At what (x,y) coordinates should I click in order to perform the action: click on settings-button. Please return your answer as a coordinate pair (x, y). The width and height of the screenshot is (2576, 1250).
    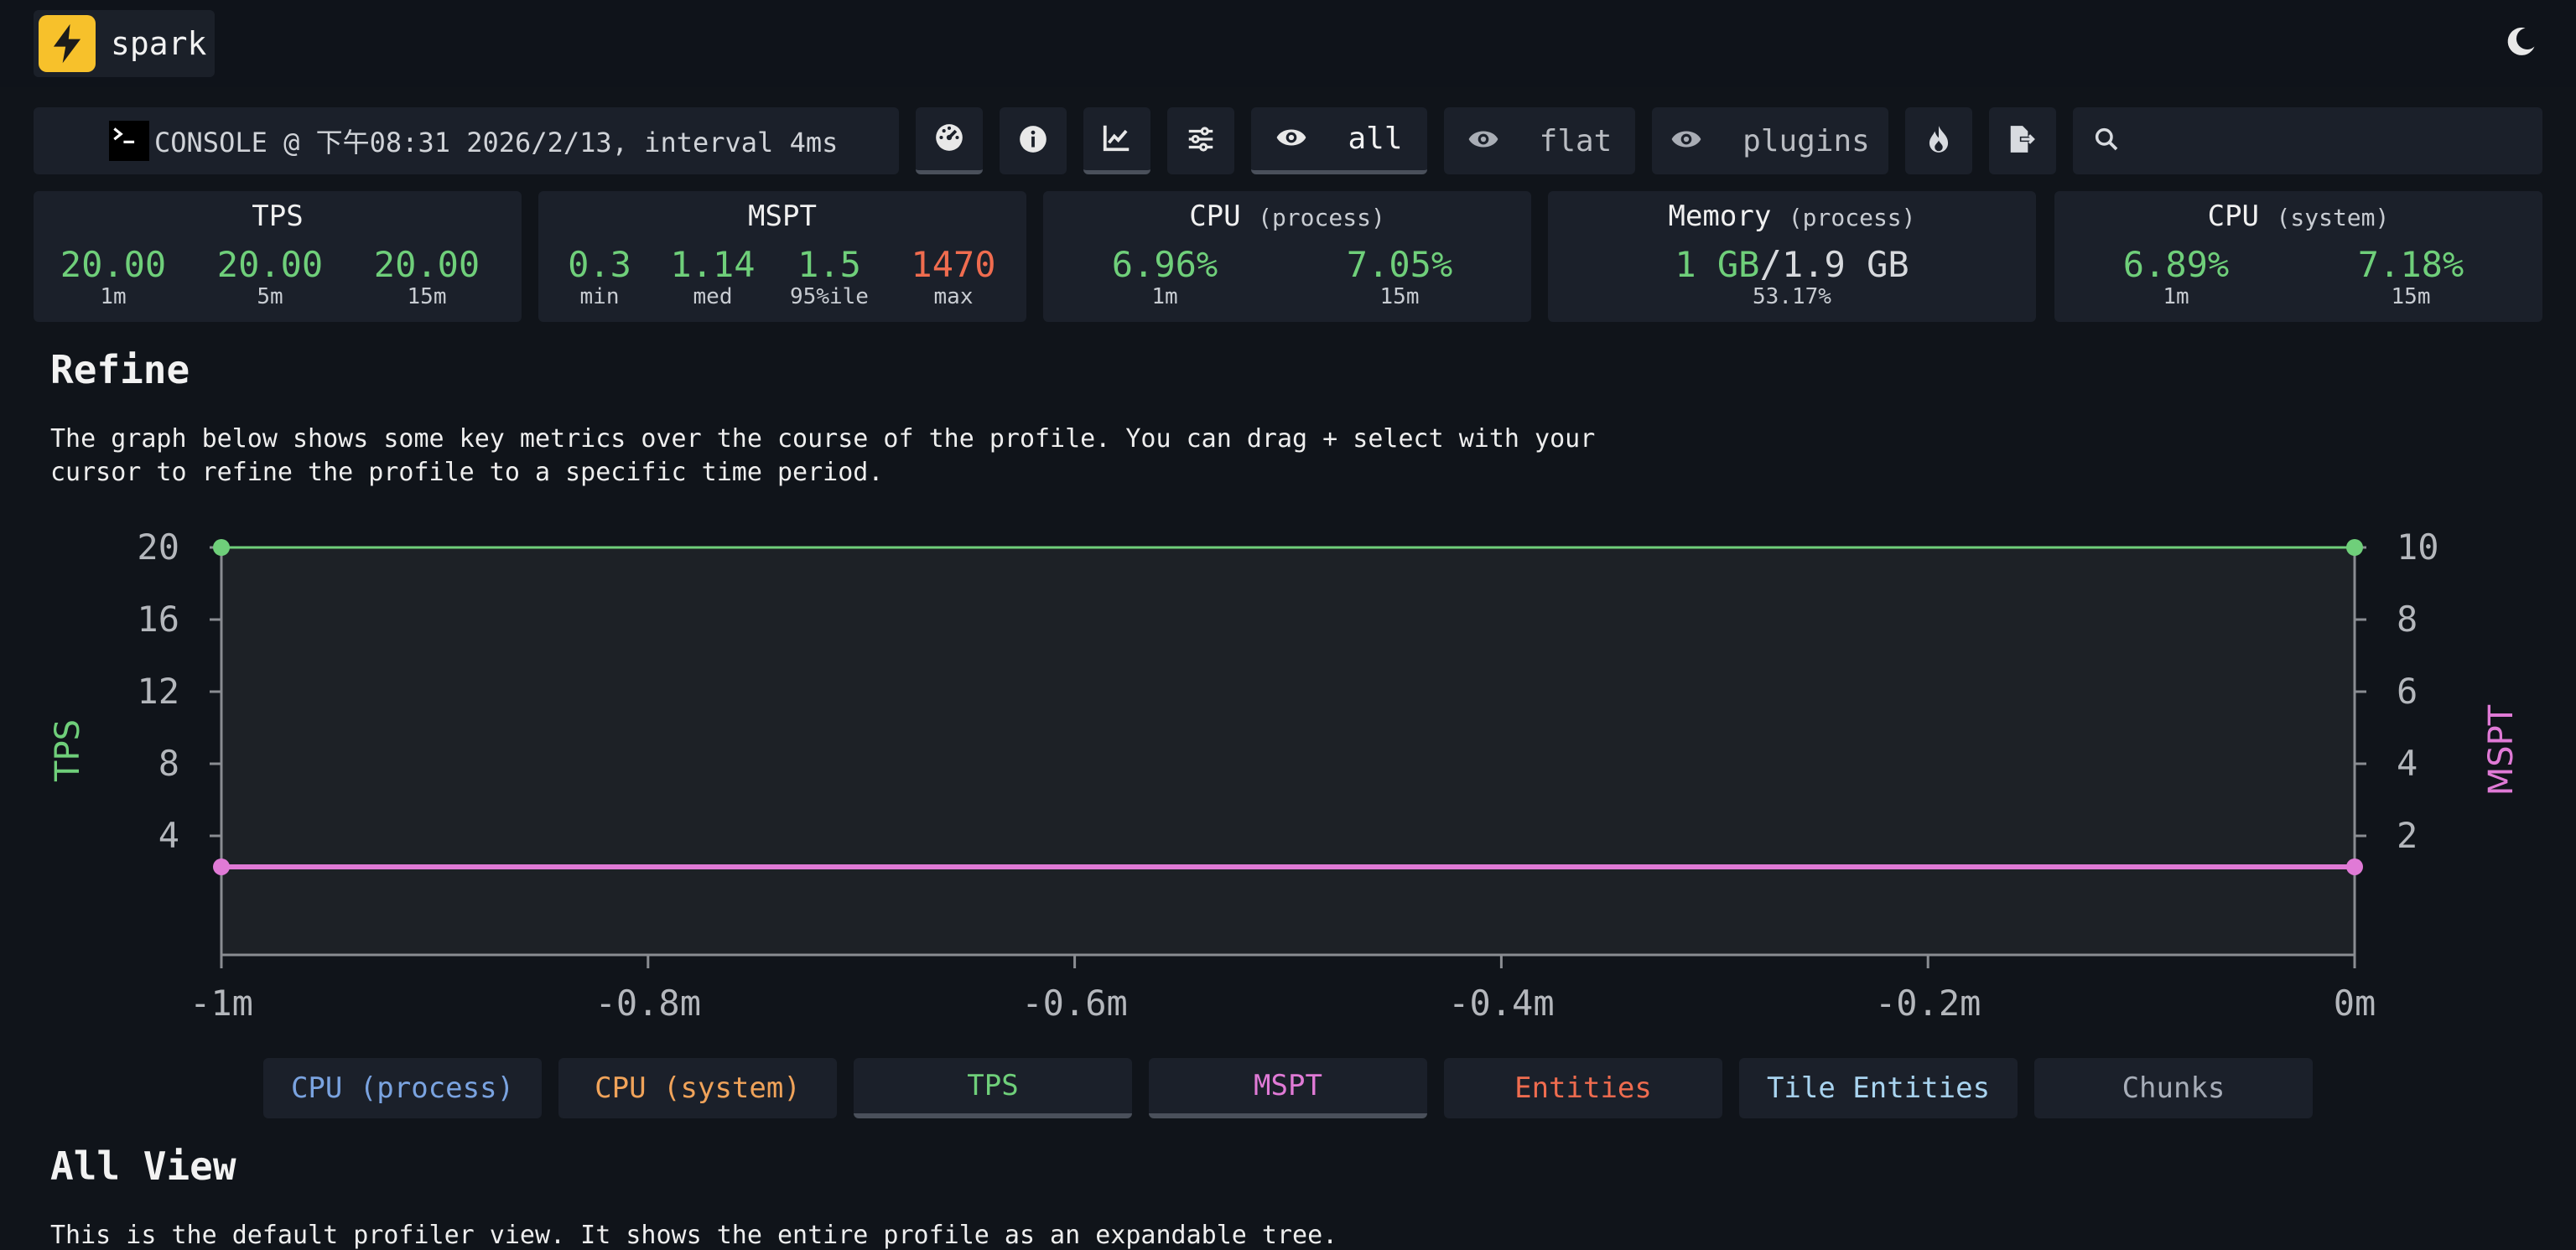
    Looking at the image, I should click on (1200, 140).